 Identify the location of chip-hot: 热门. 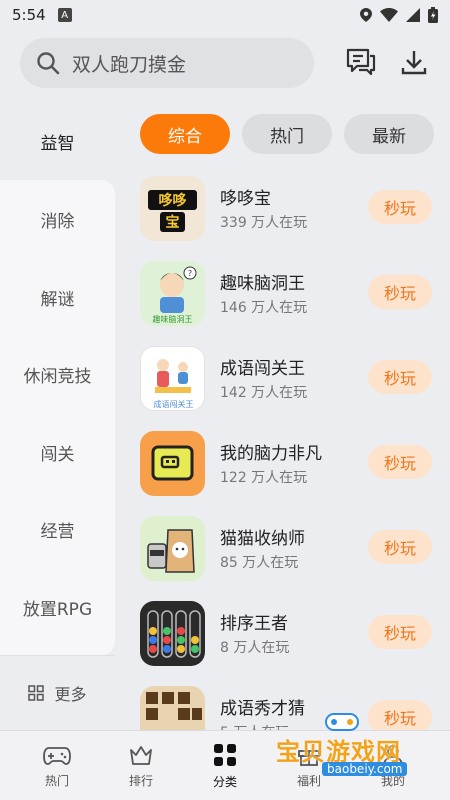
(287, 134).